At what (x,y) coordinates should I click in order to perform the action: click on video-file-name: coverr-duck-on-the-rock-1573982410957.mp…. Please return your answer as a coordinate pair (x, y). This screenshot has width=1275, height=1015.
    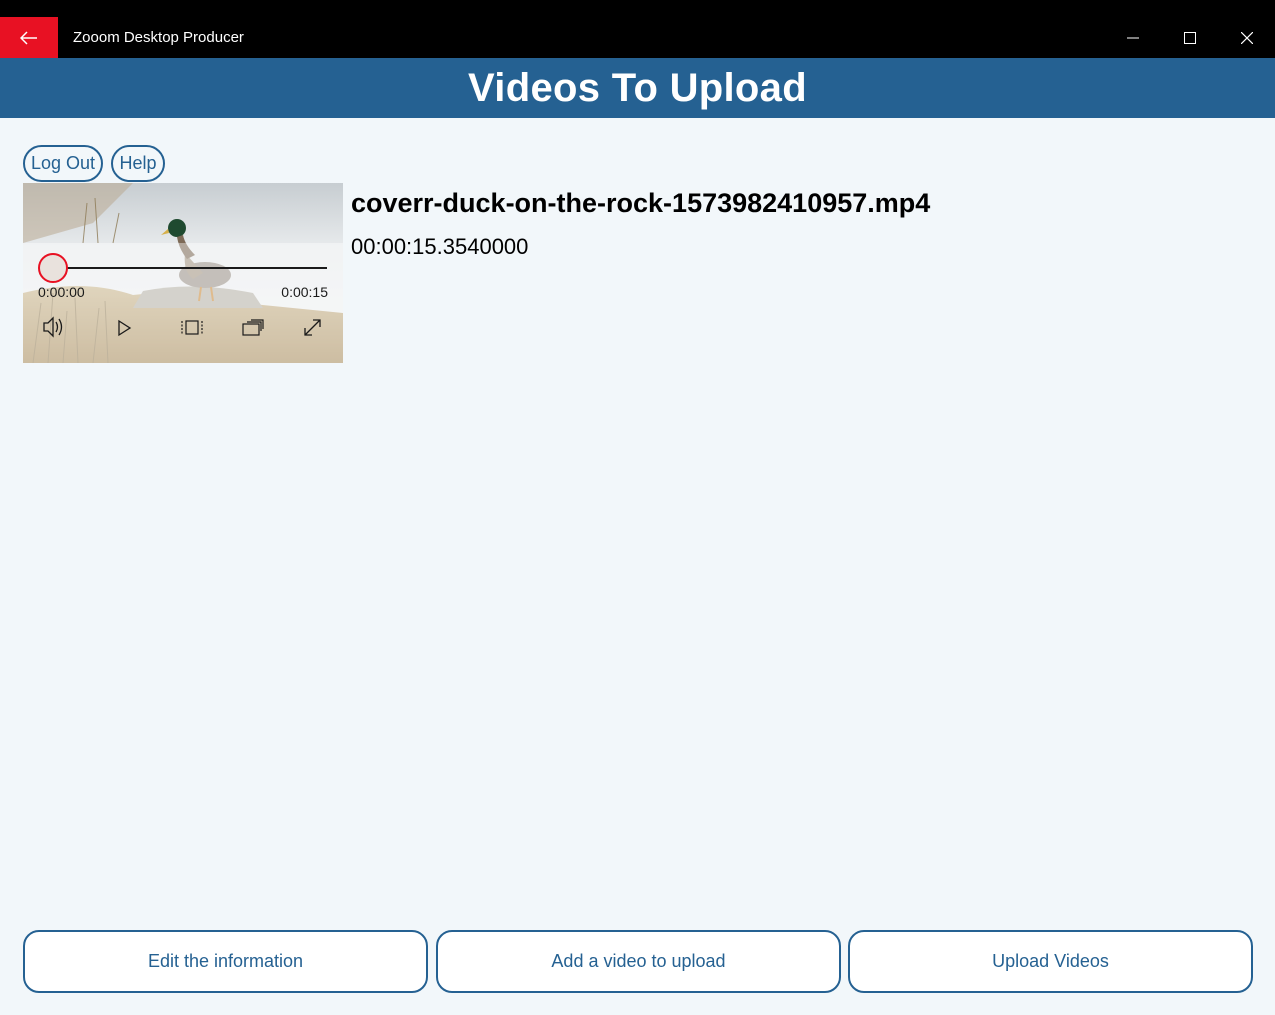
    Looking at the image, I should click on (641, 203).